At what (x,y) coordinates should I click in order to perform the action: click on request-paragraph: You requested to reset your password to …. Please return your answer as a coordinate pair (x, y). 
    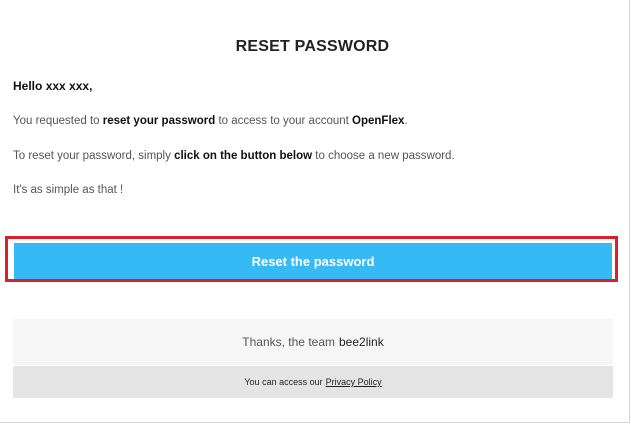
    Looking at the image, I should click on (210, 121).